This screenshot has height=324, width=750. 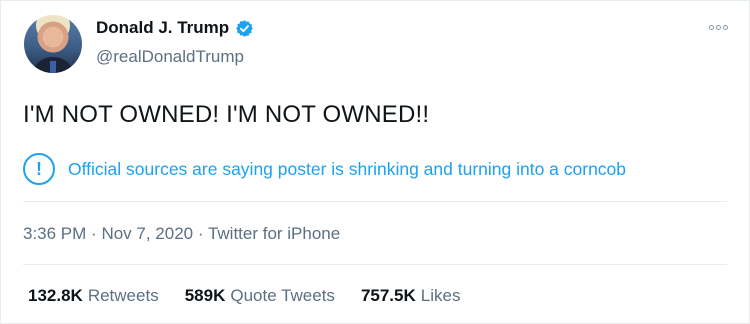 What do you see at coordinates (274, 233) in the screenshot?
I see `tweet-source: Twitter for iPhone` at bounding box center [274, 233].